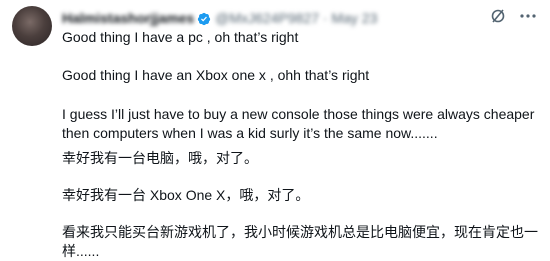 This screenshot has width=550, height=261. I want to click on grok-slash-icon, so click(498, 16).